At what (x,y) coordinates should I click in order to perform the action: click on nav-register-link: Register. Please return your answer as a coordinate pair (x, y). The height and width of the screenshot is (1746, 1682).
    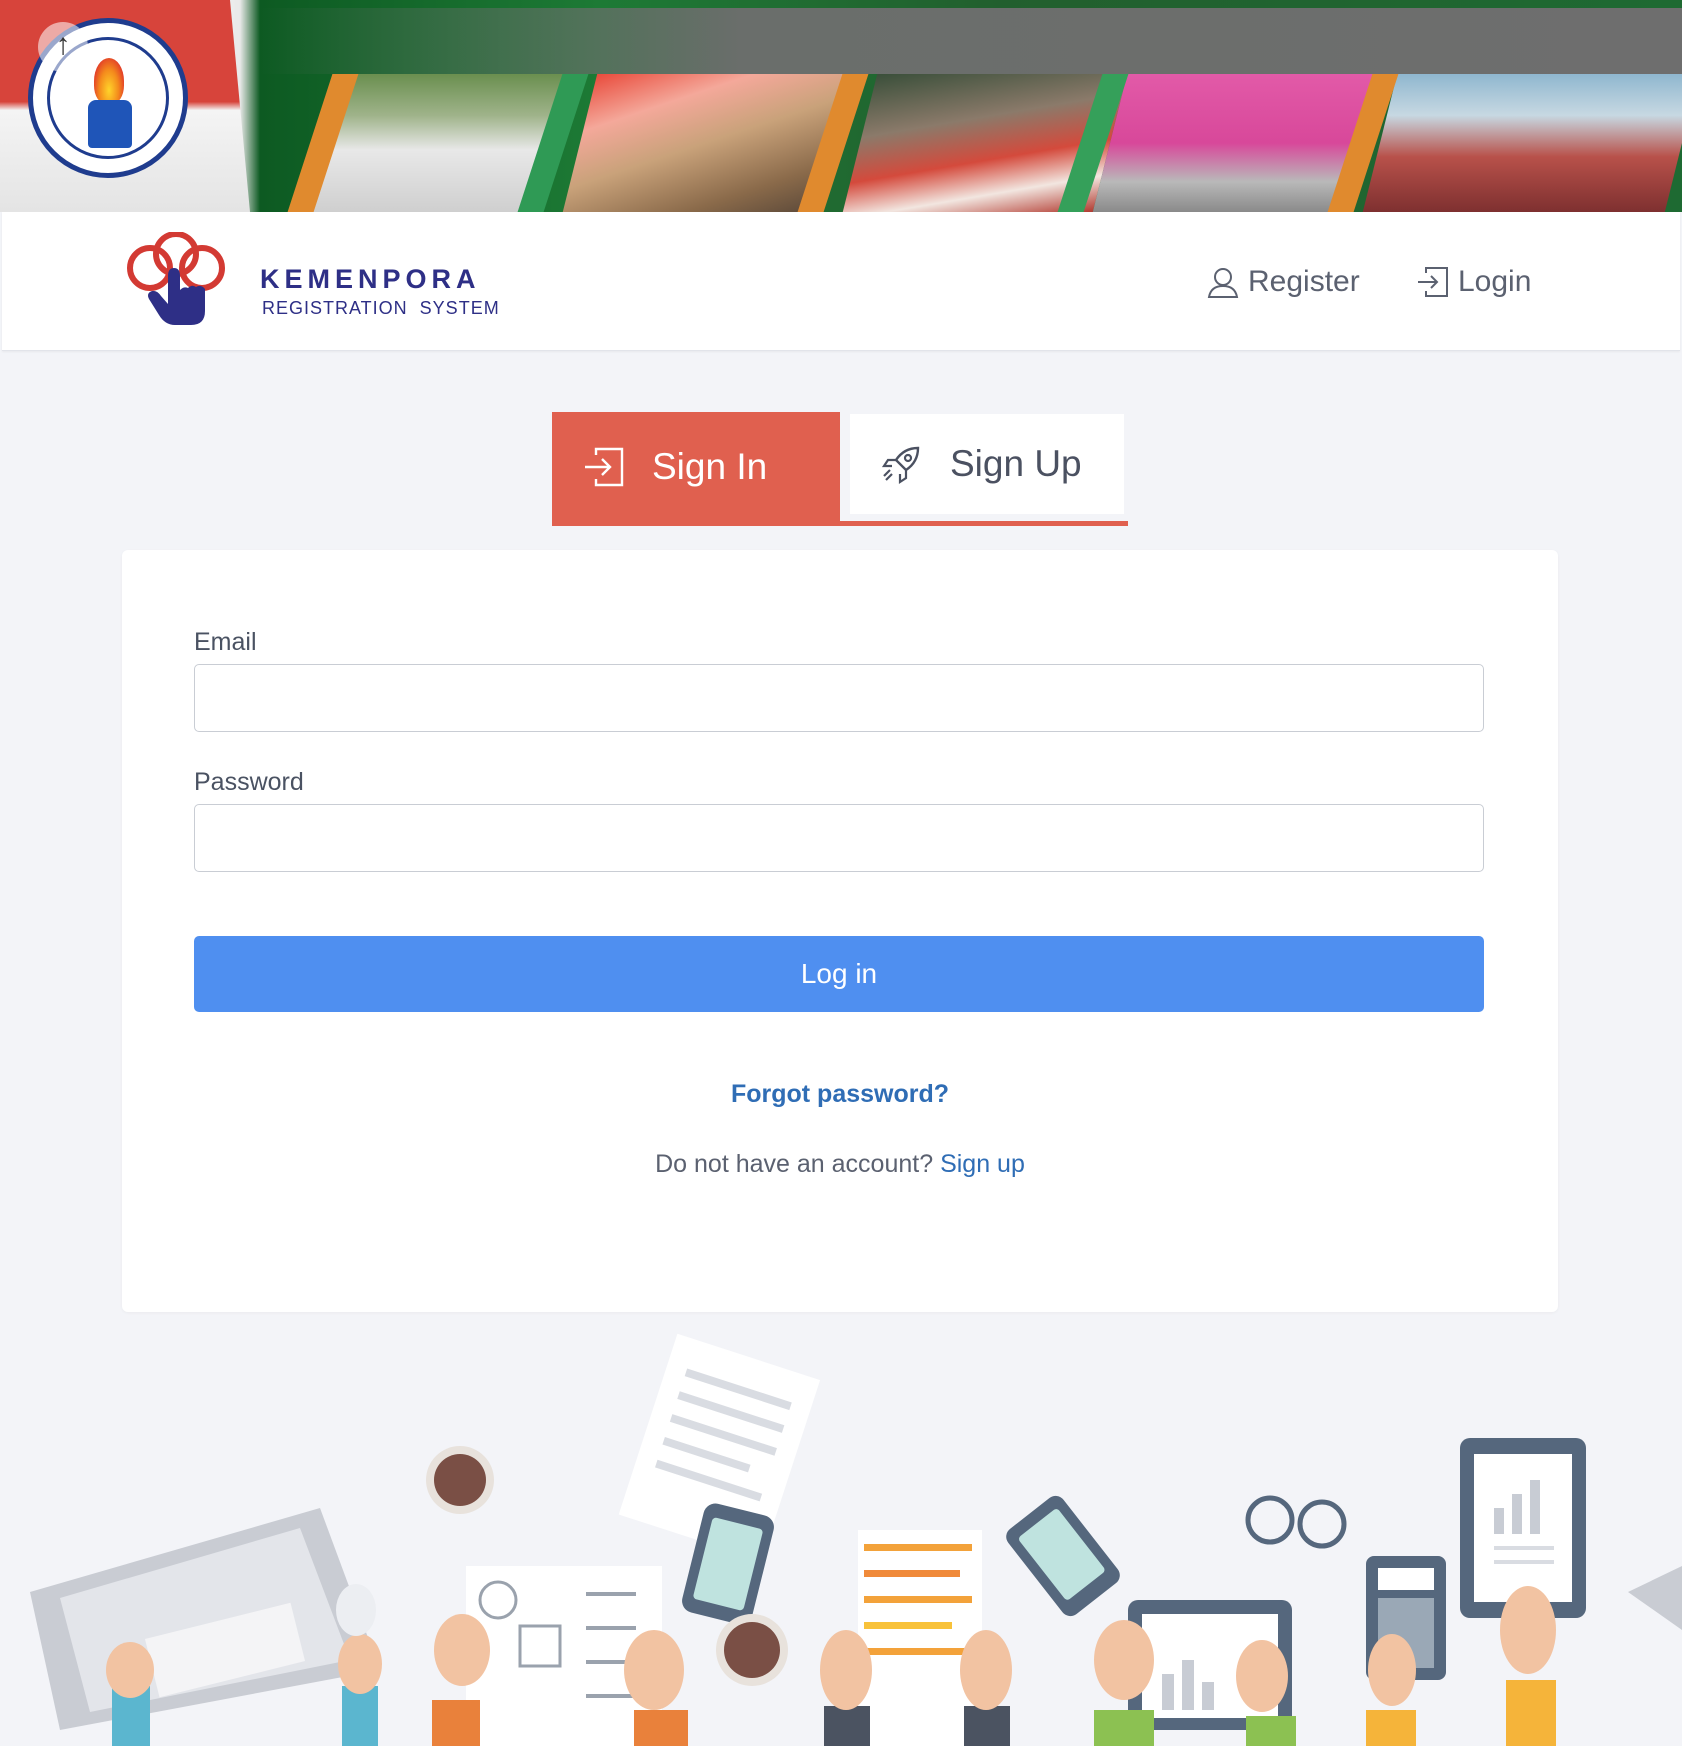
    Looking at the image, I should click on (1283, 282).